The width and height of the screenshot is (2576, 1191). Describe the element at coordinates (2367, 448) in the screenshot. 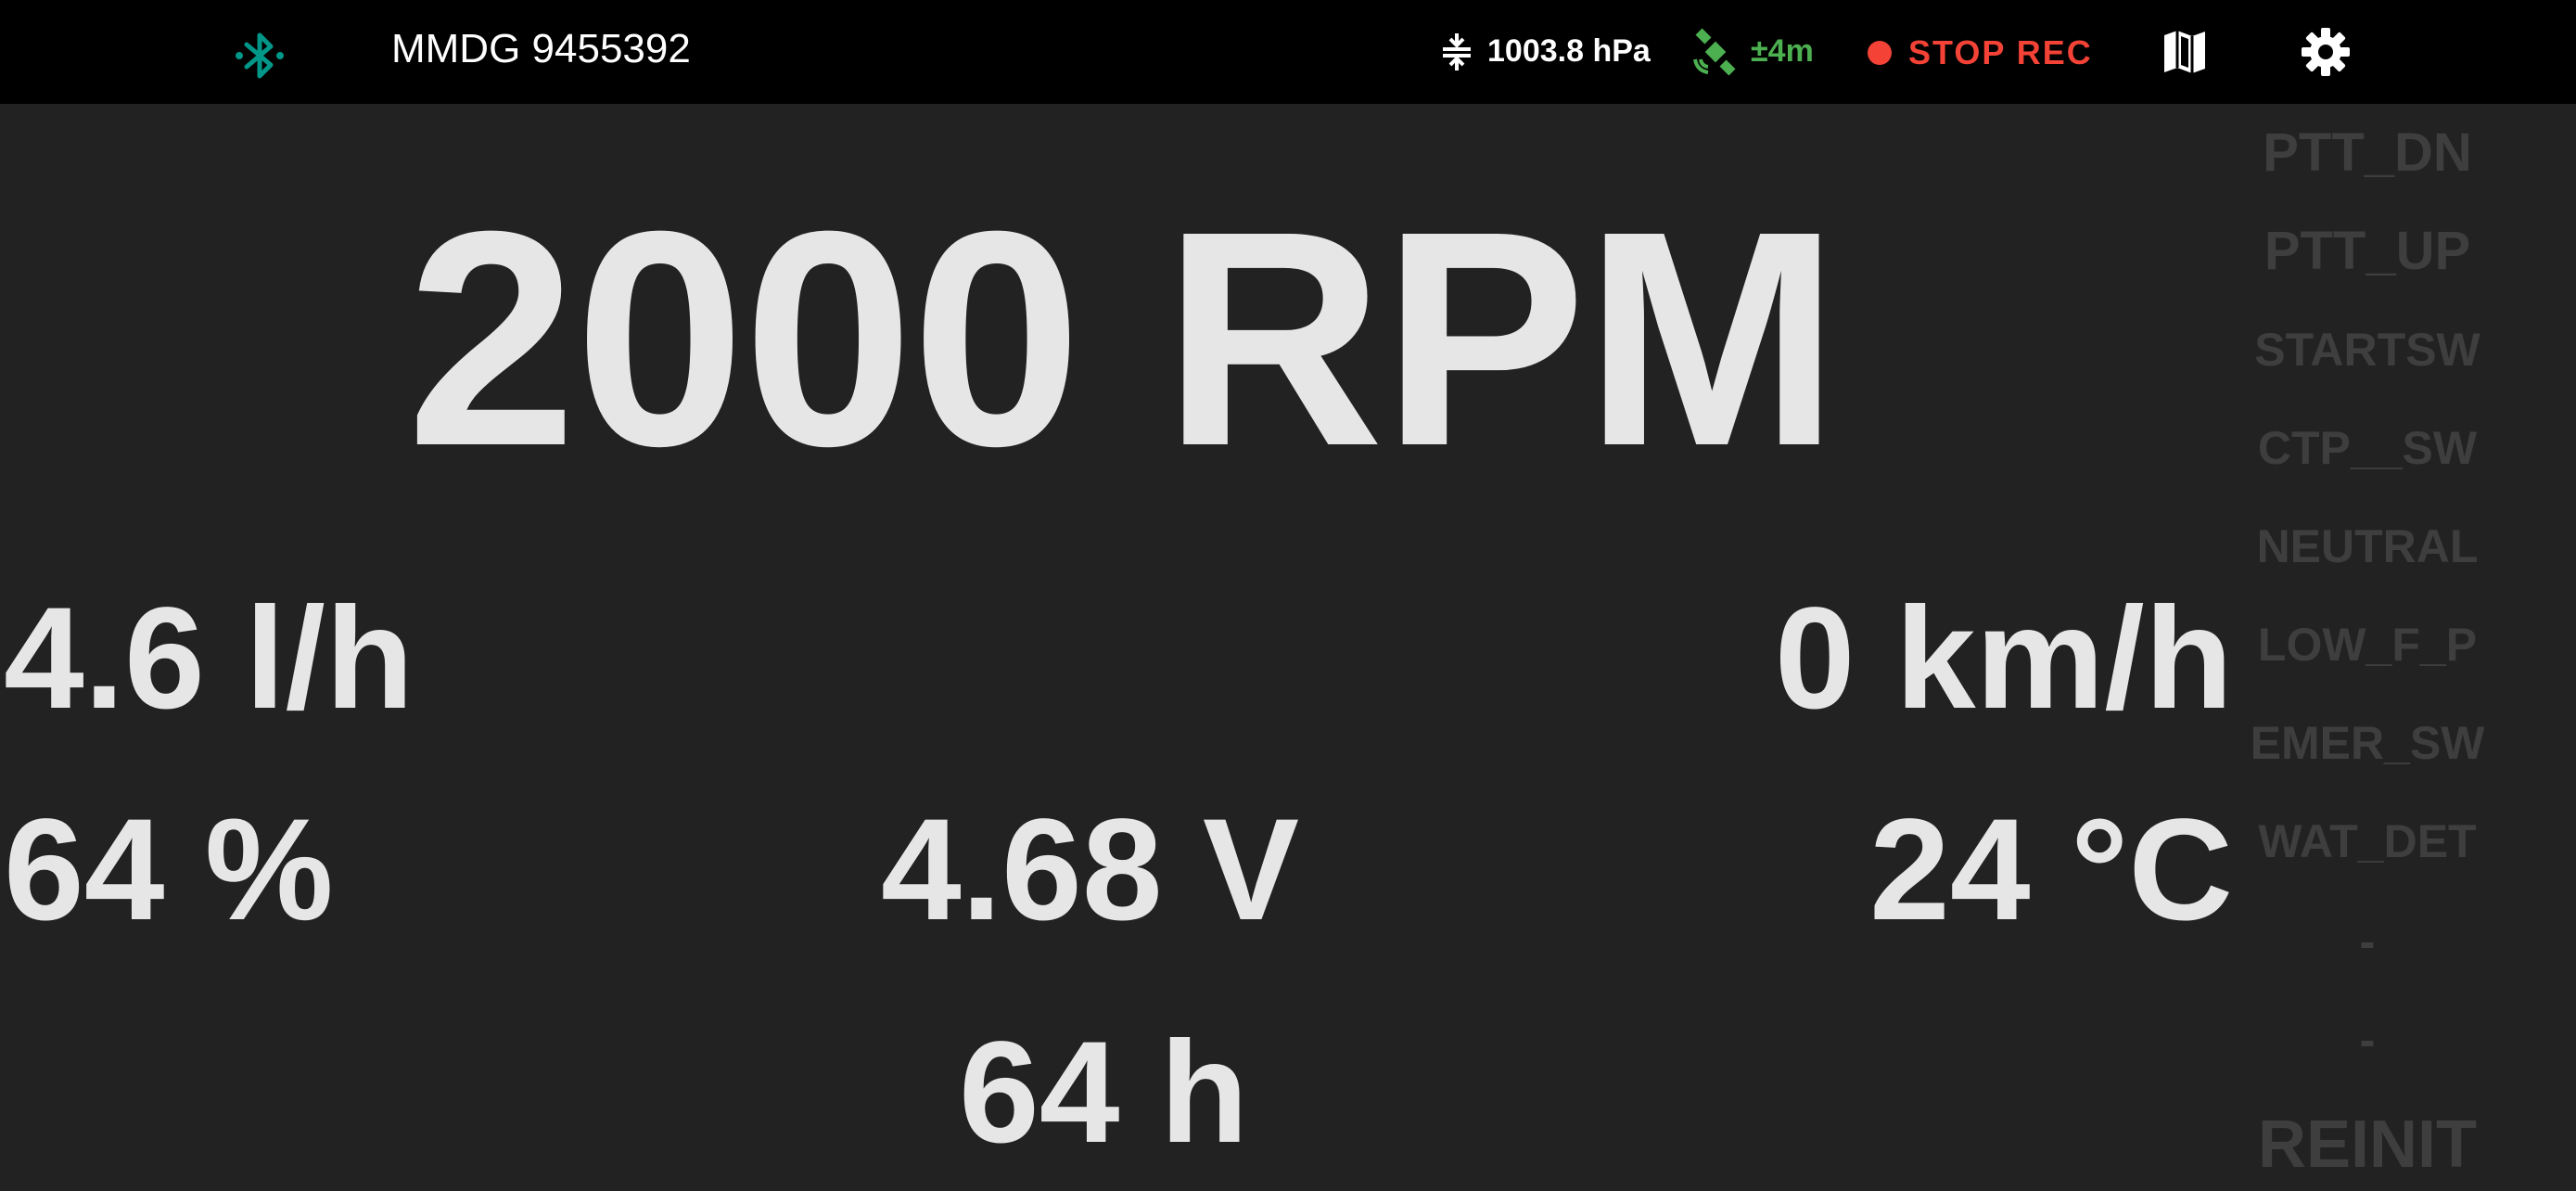

I see `side-button-ctp-sw: CTP__SW` at that location.